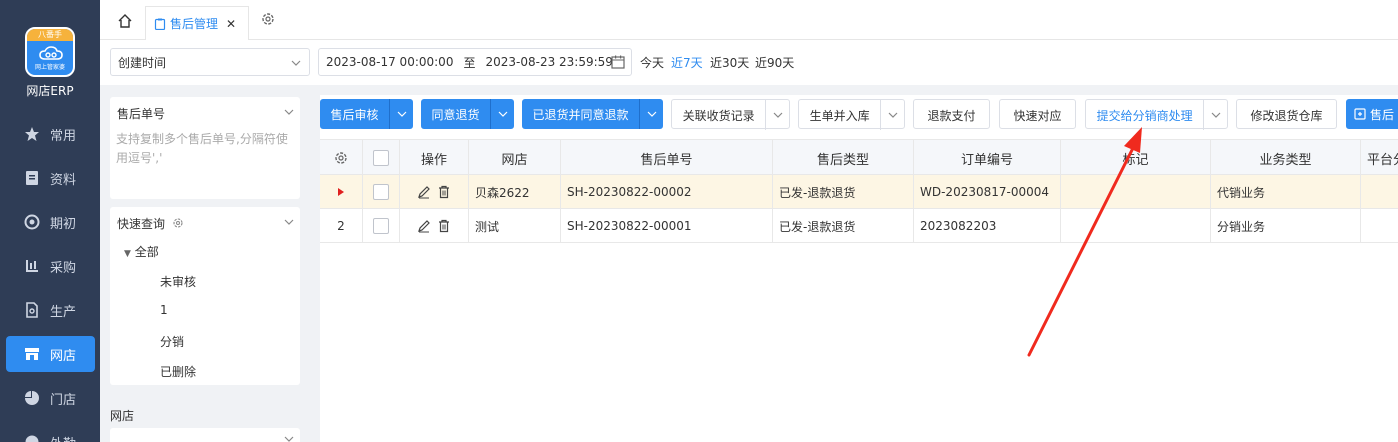  I want to click on brand-name: 网店ERP, so click(50, 91).